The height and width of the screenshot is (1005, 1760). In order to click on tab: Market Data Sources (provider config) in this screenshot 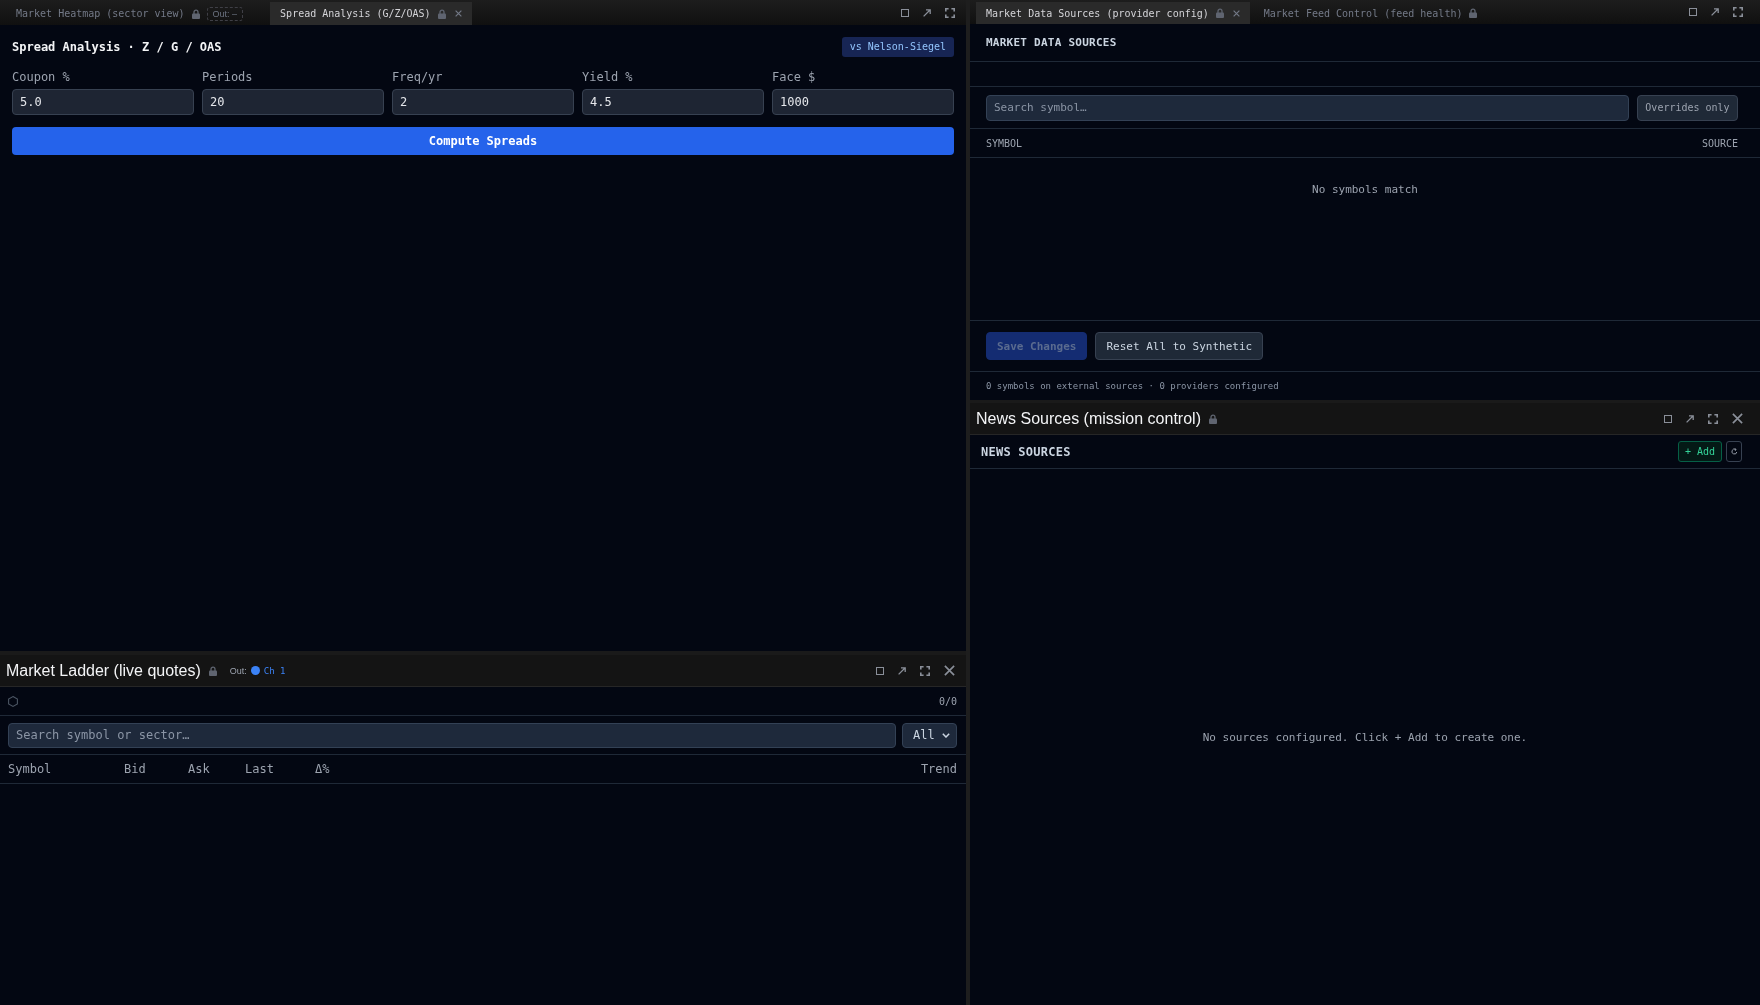, I will do `click(1113, 13)`.